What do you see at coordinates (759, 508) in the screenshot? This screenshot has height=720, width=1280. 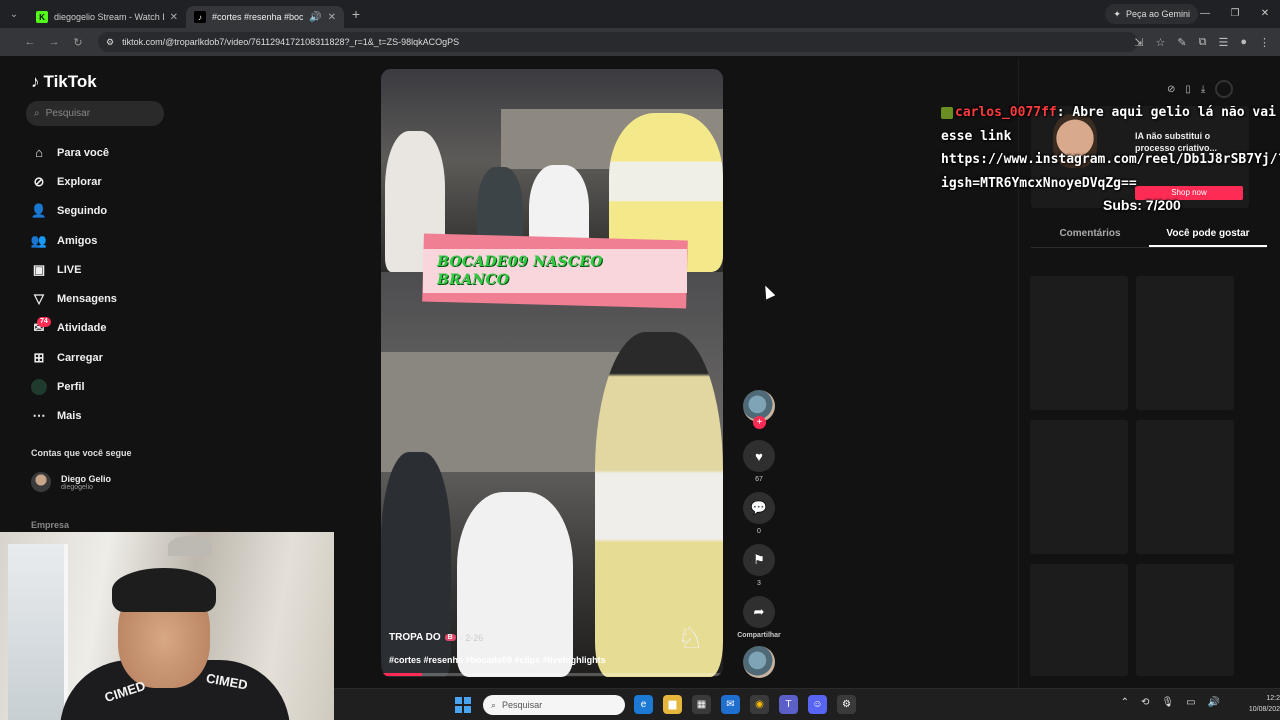 I see `comment-icon: 💬` at bounding box center [759, 508].